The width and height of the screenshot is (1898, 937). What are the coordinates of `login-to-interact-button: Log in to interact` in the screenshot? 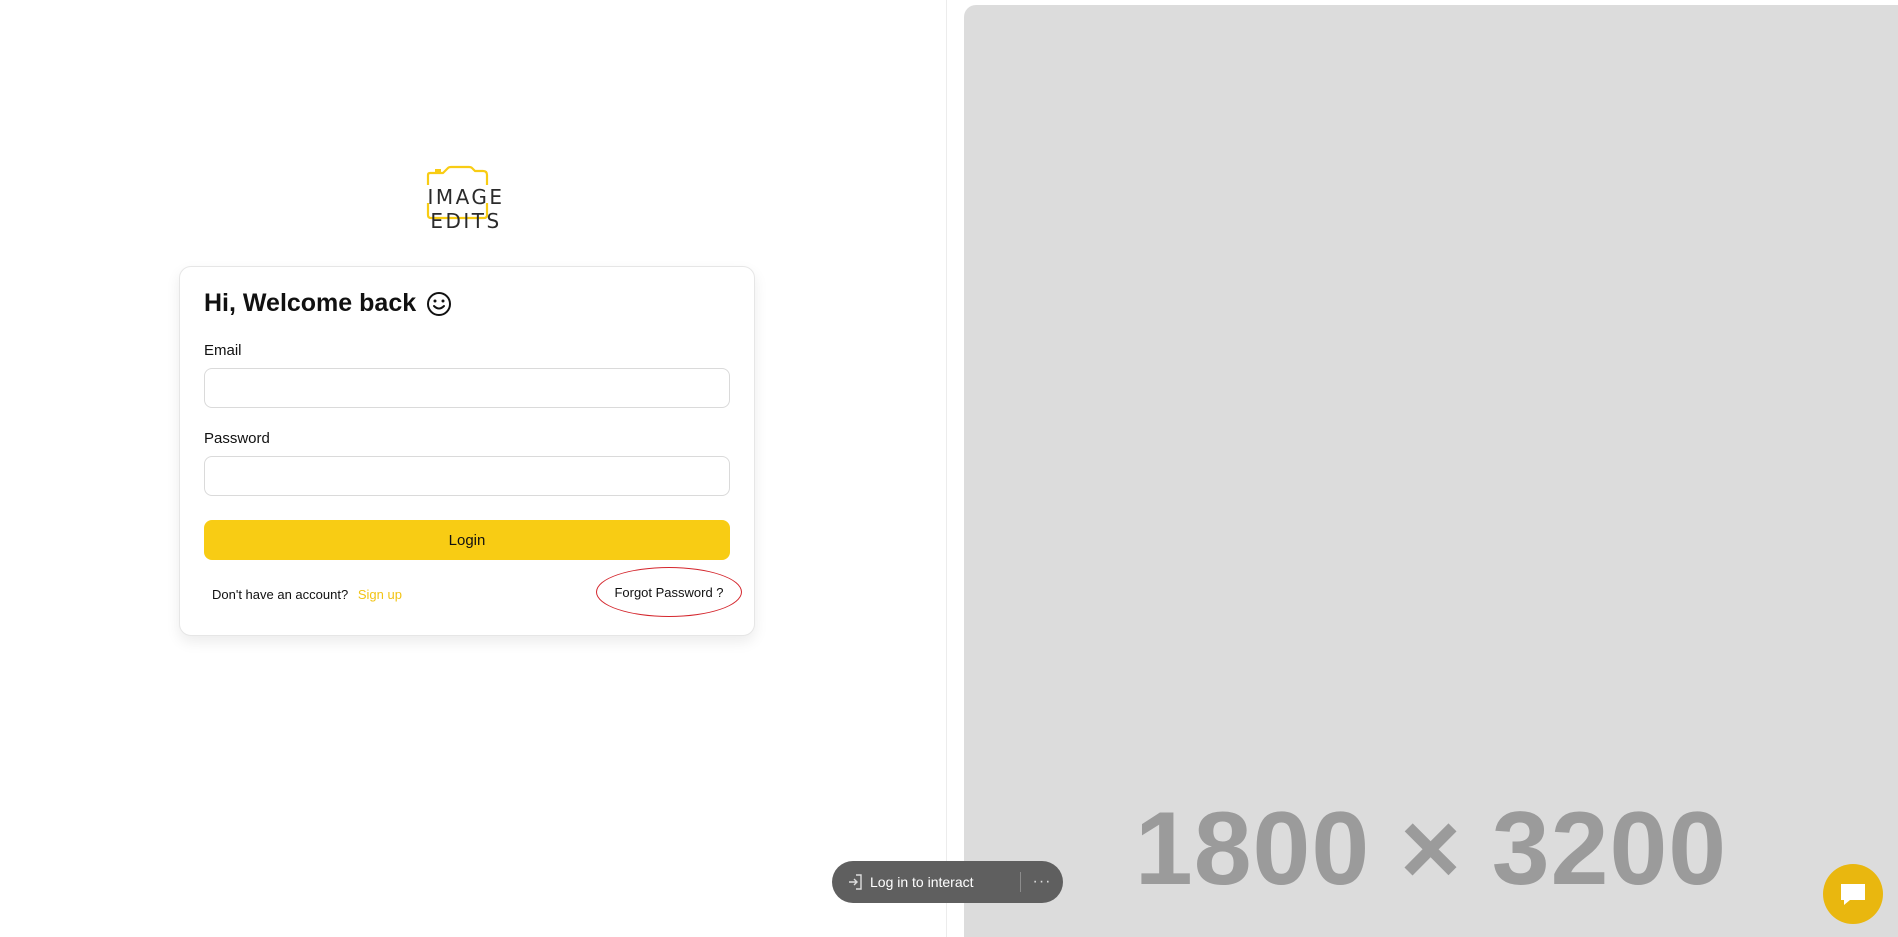 It's located at (926, 882).